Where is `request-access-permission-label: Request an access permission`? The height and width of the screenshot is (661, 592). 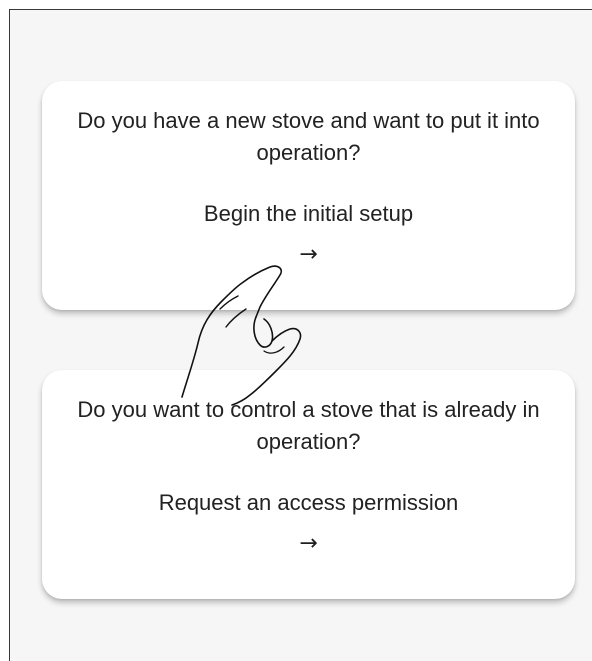
request-access-permission-label: Request an access permission is located at coordinates (308, 502).